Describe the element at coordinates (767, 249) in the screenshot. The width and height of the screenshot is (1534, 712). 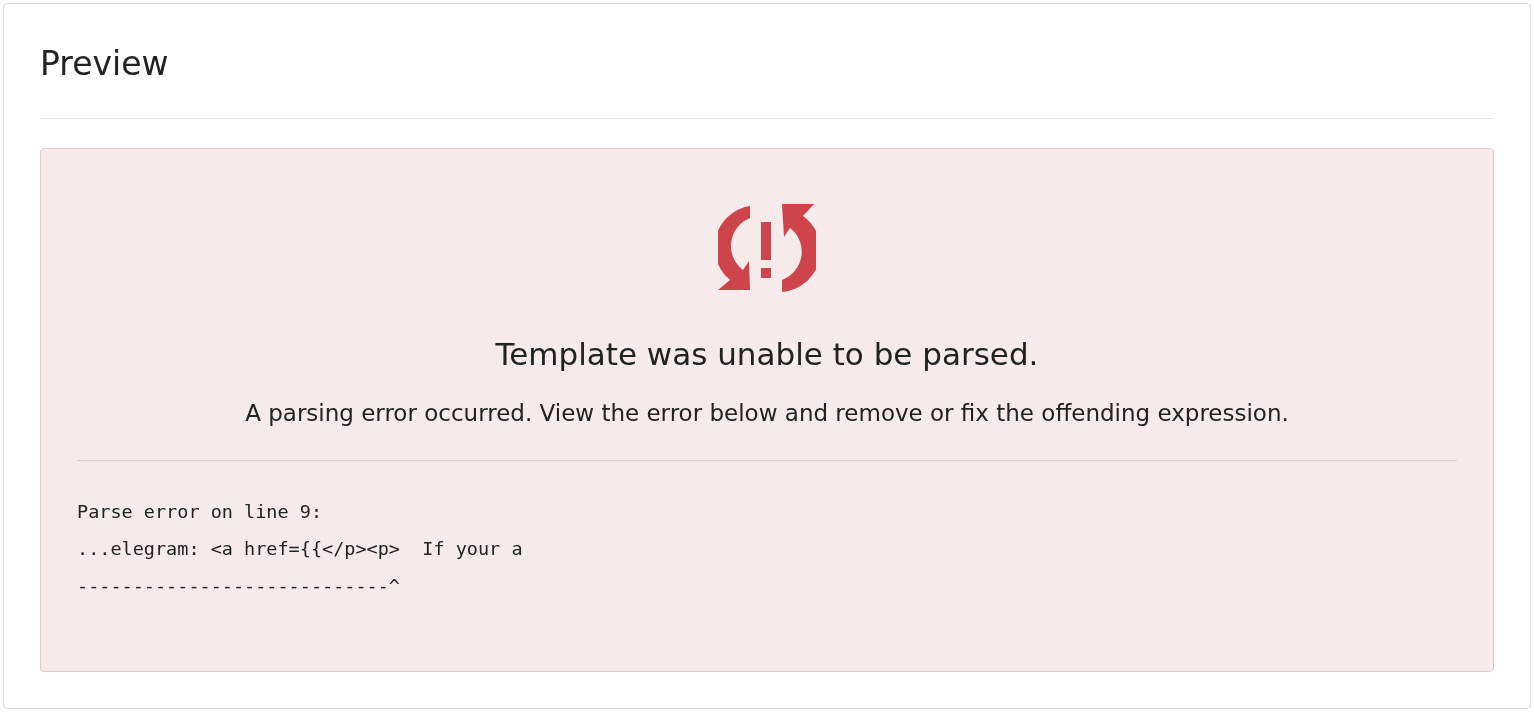
I see `error-sync-icon` at that location.